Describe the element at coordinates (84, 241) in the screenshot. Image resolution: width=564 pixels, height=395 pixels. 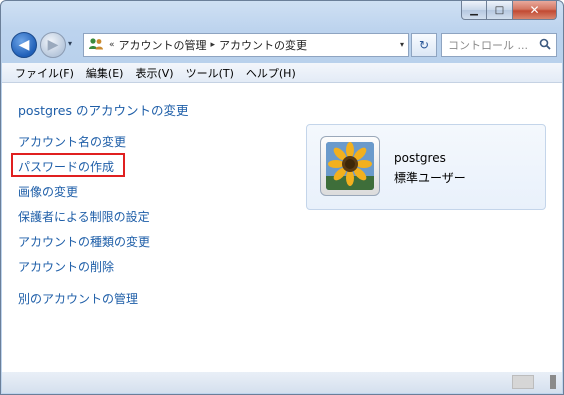
I see `change-account-type-link: アカウントの種類の変更` at that location.